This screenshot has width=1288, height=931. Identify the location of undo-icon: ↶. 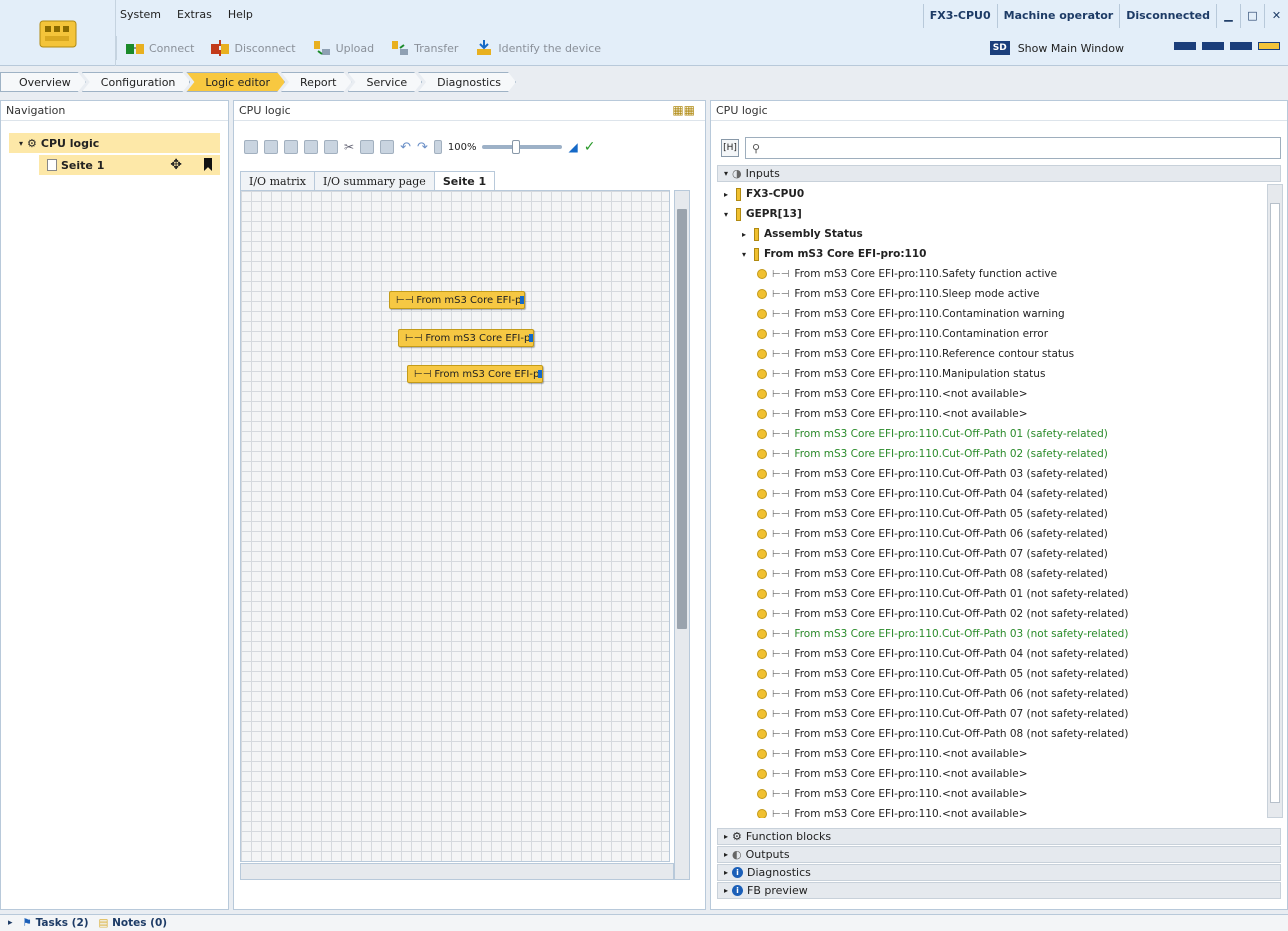
(405, 147).